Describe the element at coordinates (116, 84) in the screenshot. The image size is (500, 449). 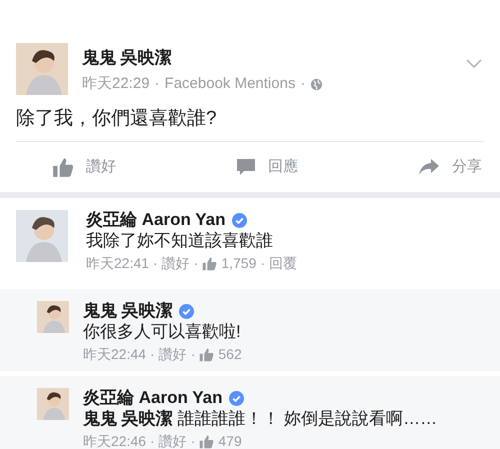
I see `post-time: 昨天22:29` at that location.